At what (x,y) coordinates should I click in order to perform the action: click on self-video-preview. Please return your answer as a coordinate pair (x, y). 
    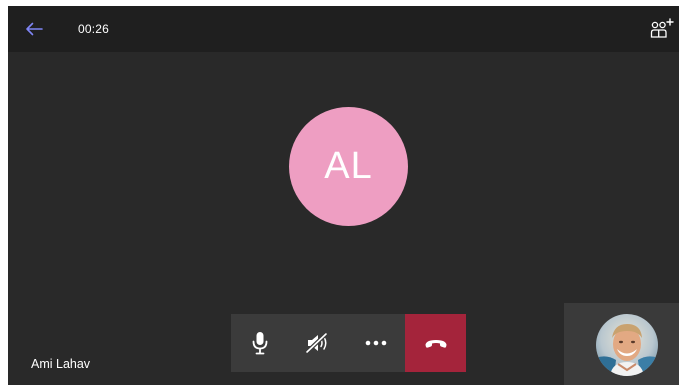
    Looking at the image, I should click on (621, 344).